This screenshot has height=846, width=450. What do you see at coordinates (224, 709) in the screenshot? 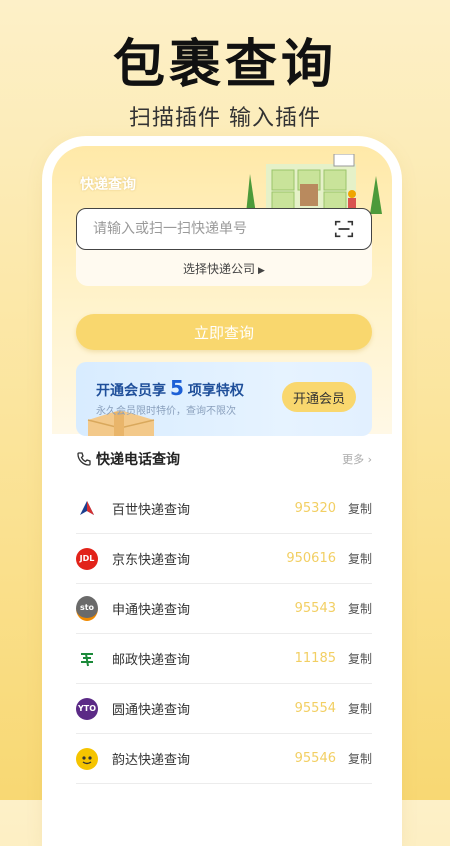
I see `courier-row-yto: YTO 圆通快递查询 95554 复制` at bounding box center [224, 709].